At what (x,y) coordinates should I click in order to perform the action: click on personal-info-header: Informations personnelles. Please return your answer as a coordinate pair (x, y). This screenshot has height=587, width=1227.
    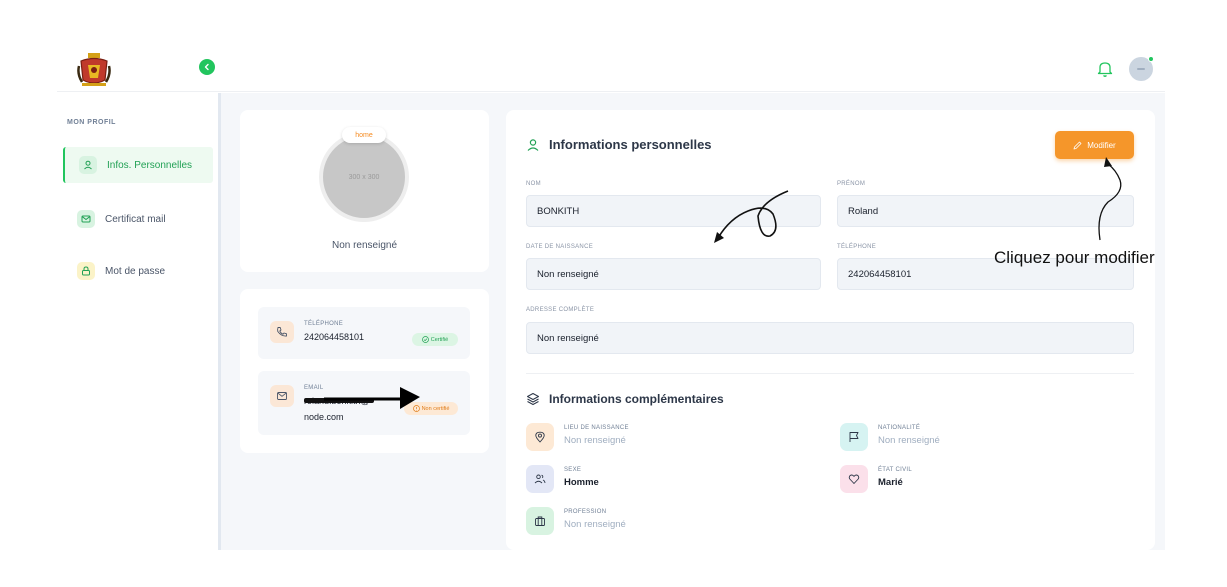
    Looking at the image, I should click on (619, 144).